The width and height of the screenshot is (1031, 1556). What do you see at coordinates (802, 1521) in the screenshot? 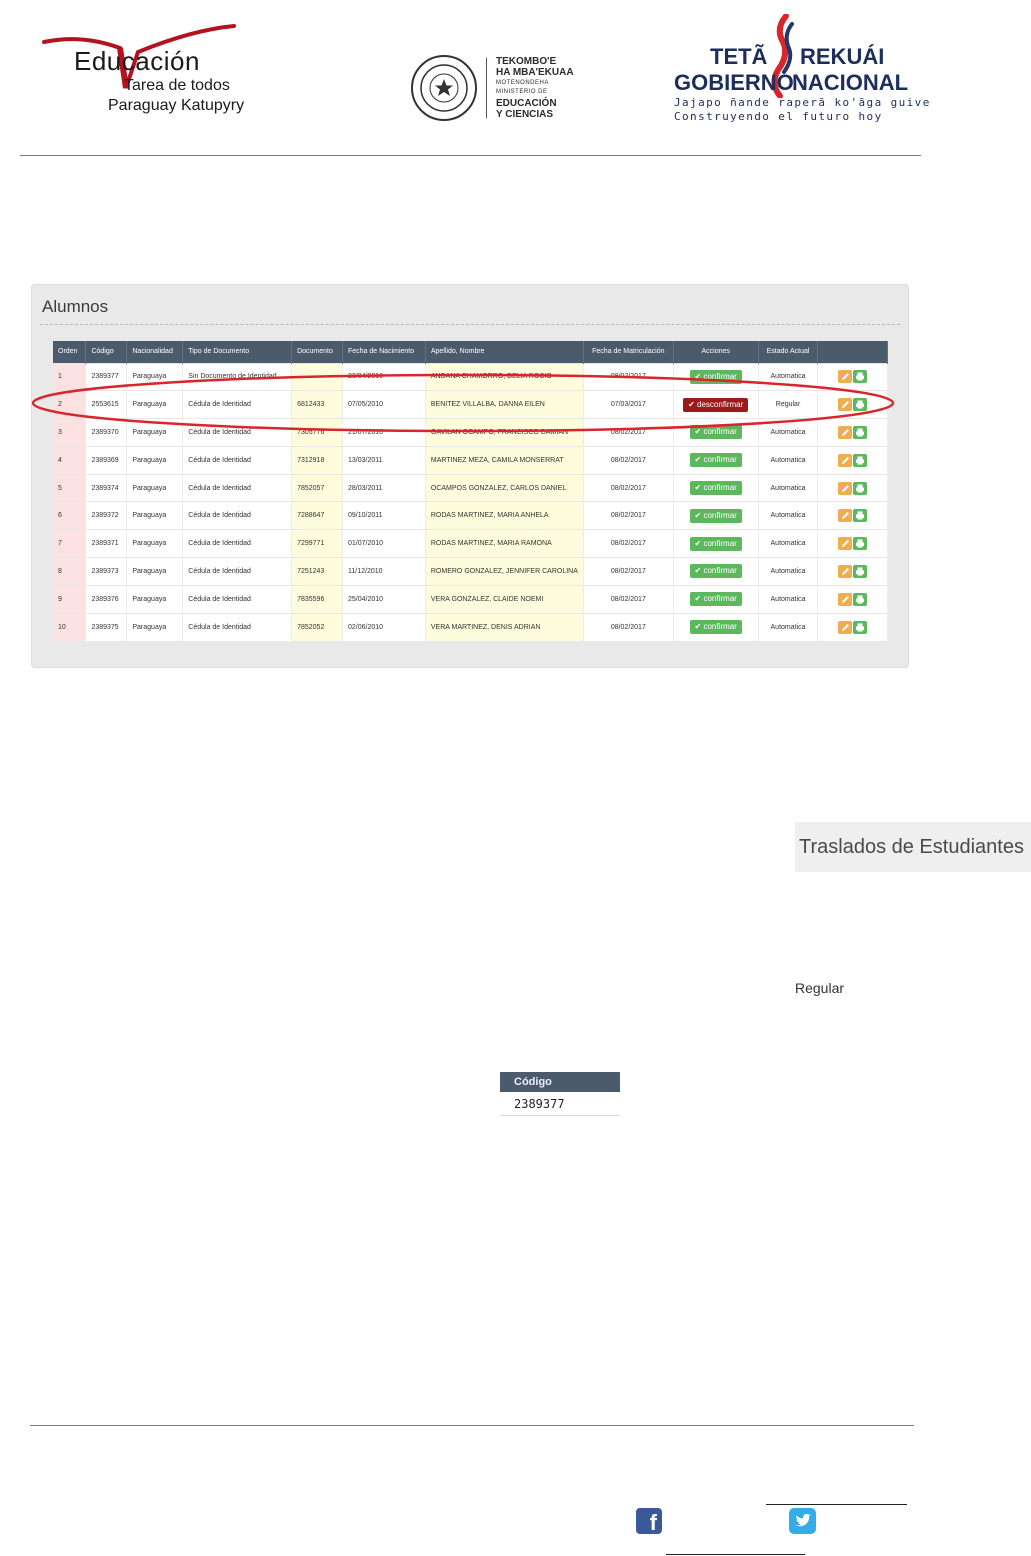
I see `twitter-icon` at bounding box center [802, 1521].